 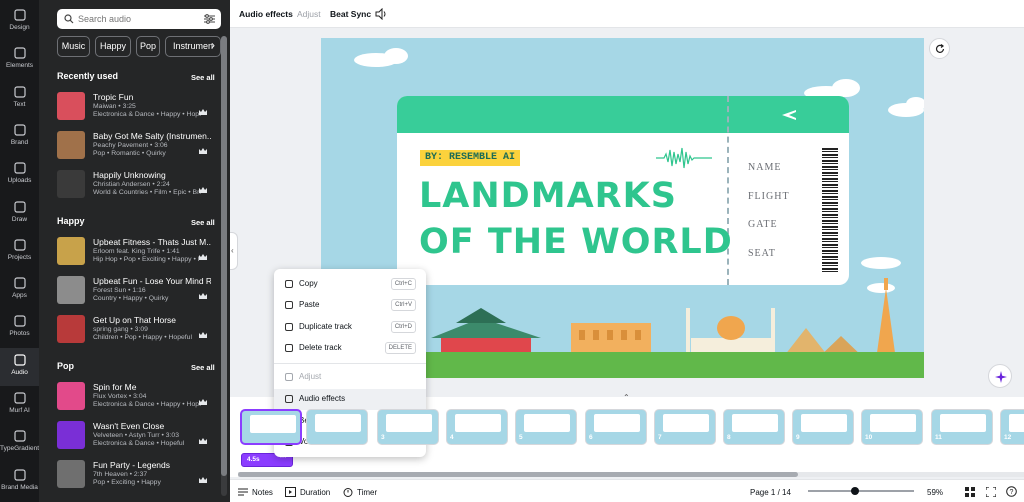 What do you see at coordinates (19, 290) in the screenshot?
I see `rail-apps: Apps` at bounding box center [19, 290].